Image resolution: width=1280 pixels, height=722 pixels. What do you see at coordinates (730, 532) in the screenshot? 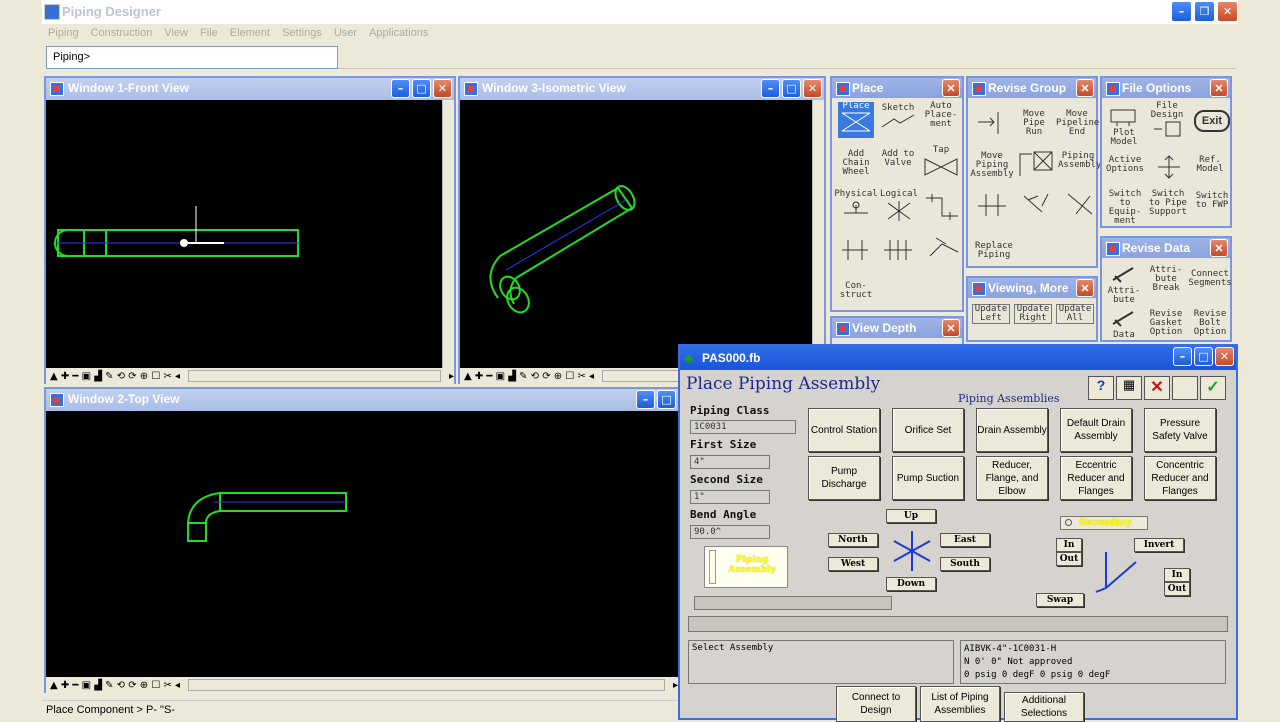
I see `field-bend-angle: 90.0^` at bounding box center [730, 532].